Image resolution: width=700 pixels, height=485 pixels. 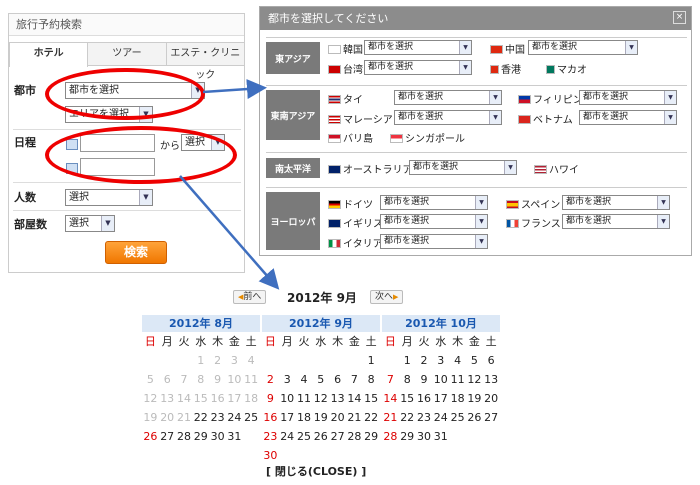 I want to click on month-title: 2012年 10月, so click(x=441, y=323).